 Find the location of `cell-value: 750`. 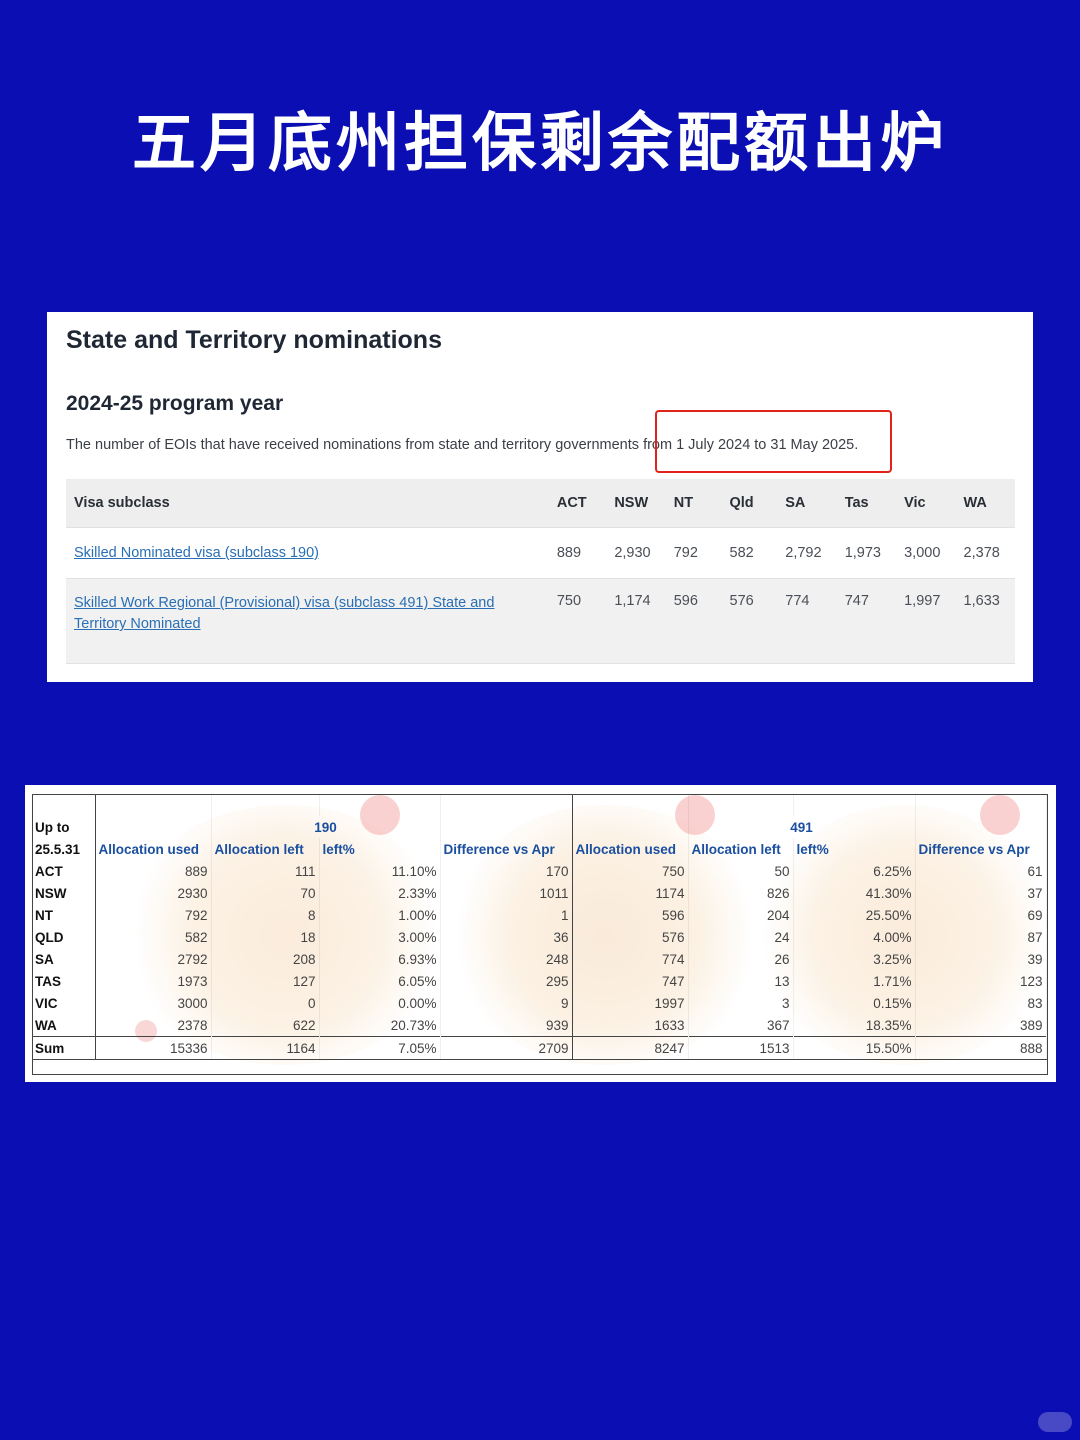

cell-value: 750 is located at coordinates (630, 871).